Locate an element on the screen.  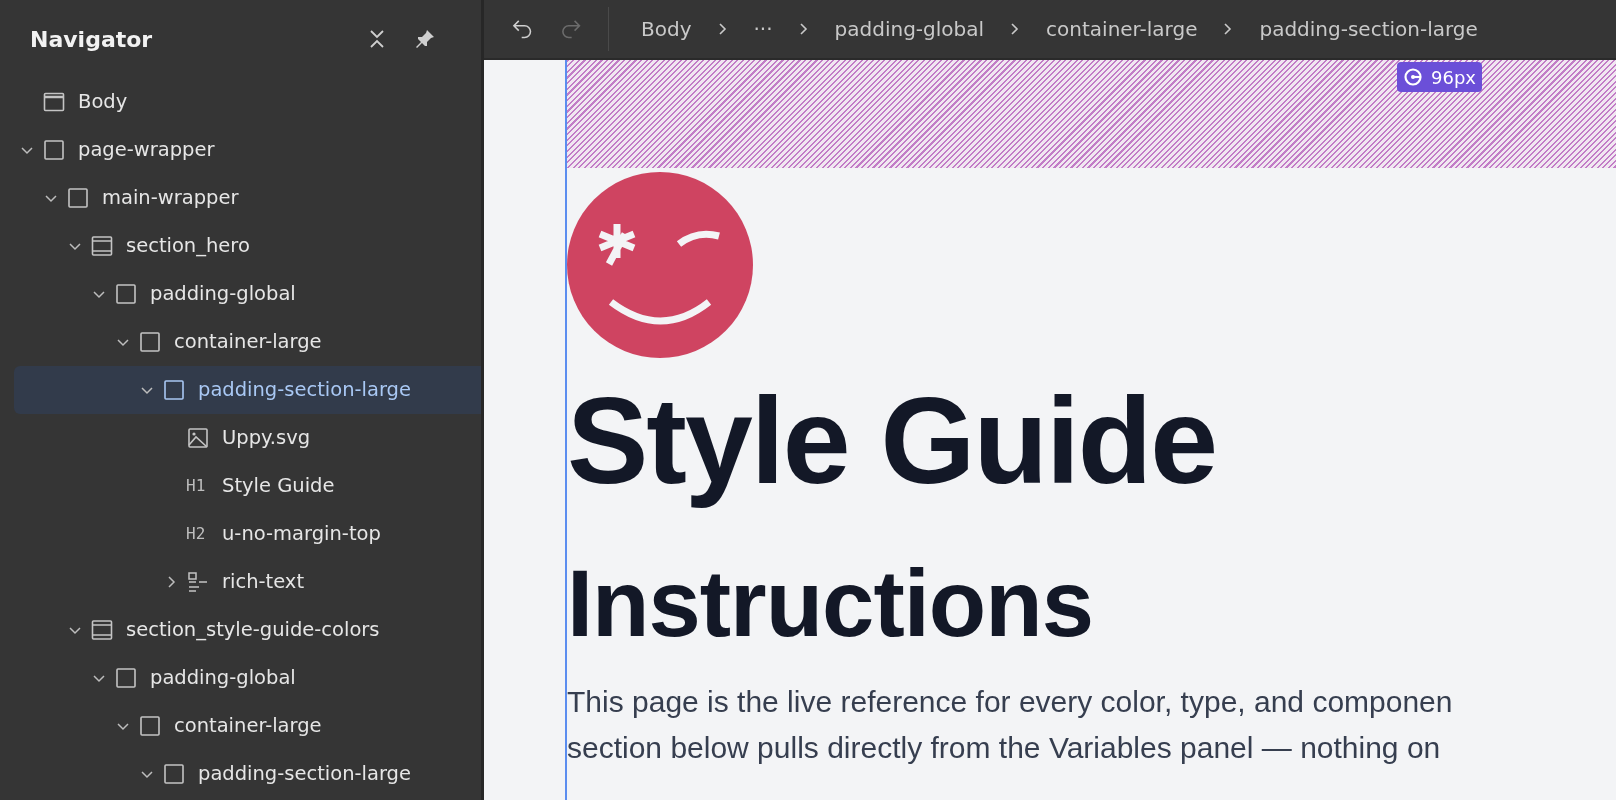
section-heading: Instructions is located at coordinates (830, 604).